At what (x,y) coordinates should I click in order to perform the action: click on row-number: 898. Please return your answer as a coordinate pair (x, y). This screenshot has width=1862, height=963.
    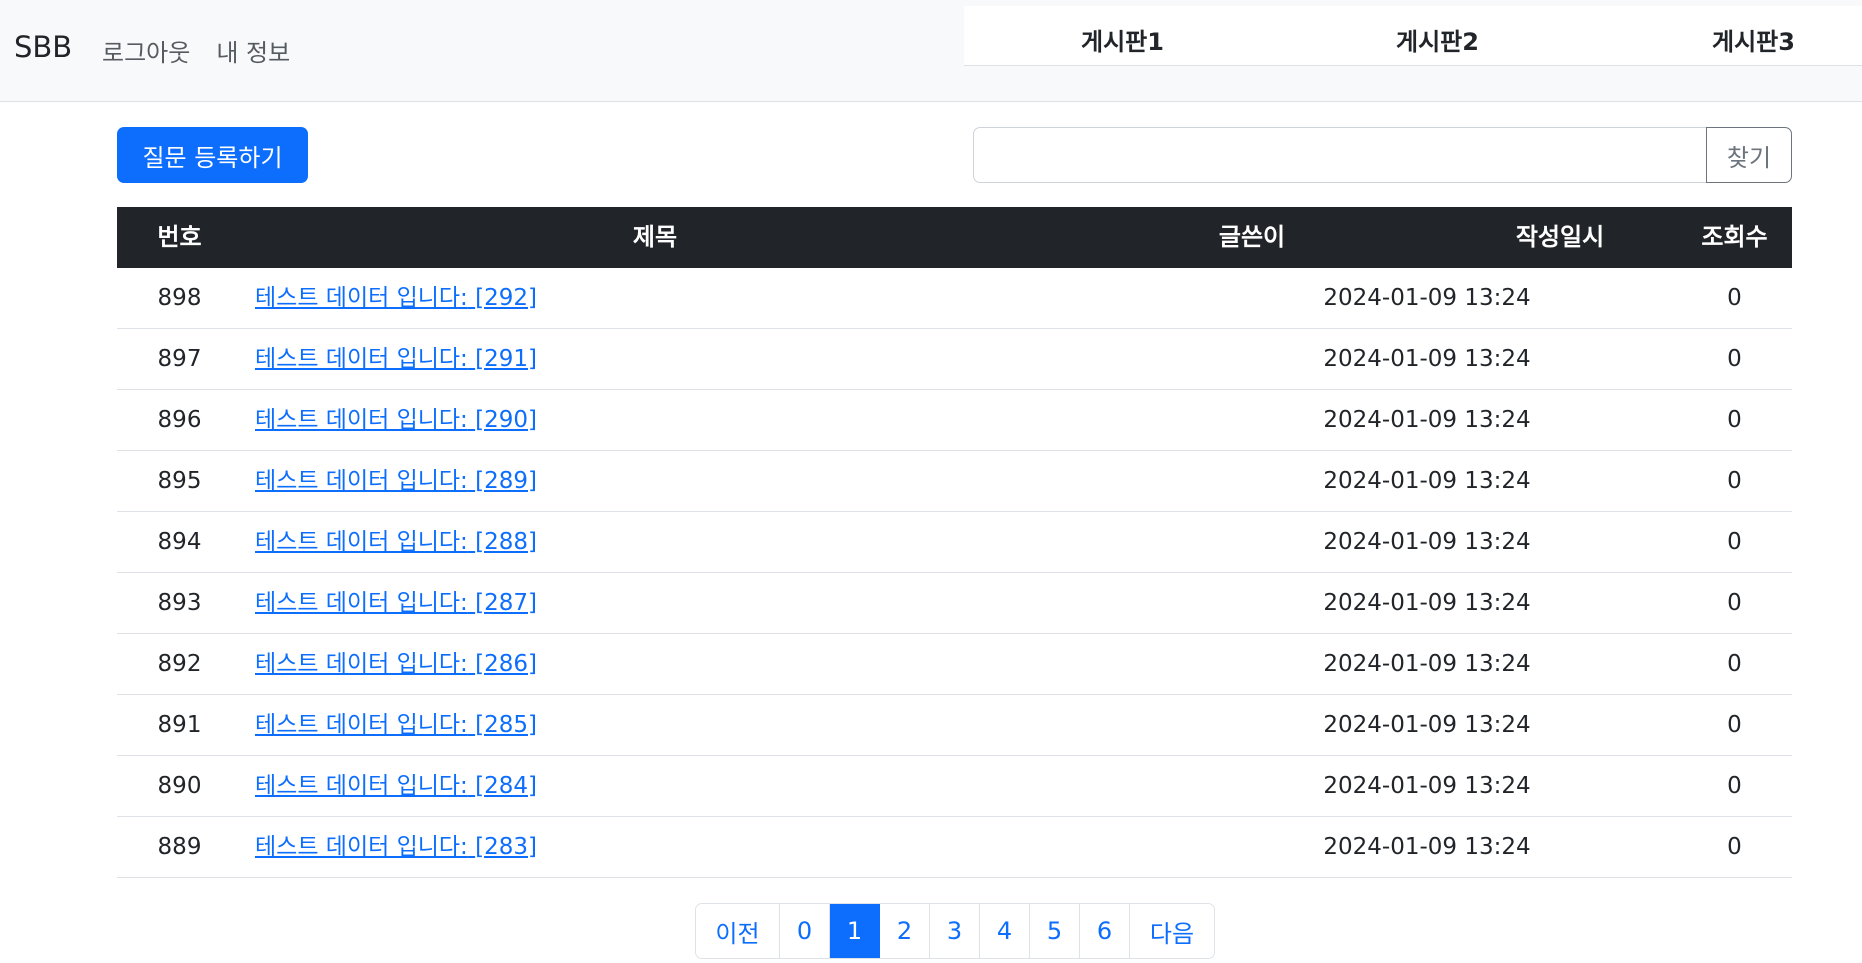
    Looking at the image, I should click on (179, 298).